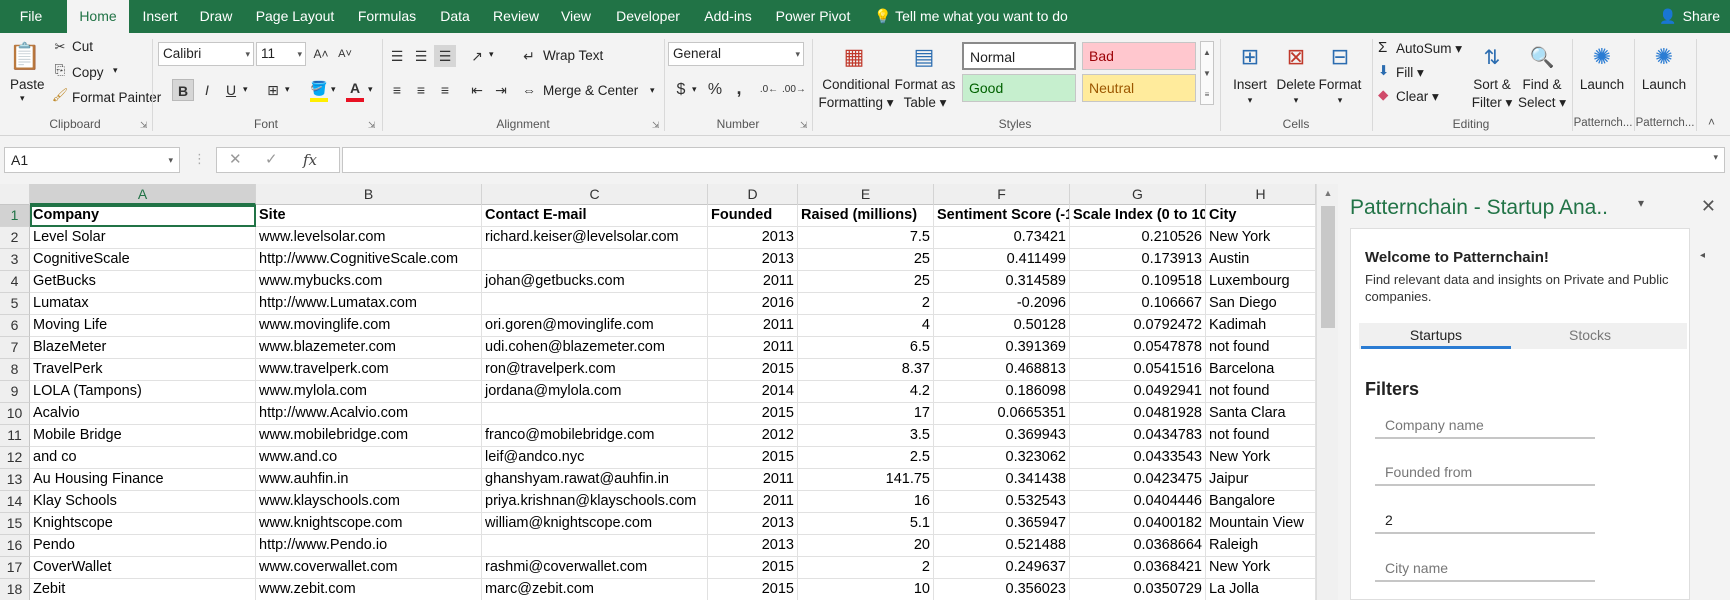 This screenshot has width=1730, height=600. I want to click on header-cell: City, so click(1261, 216).